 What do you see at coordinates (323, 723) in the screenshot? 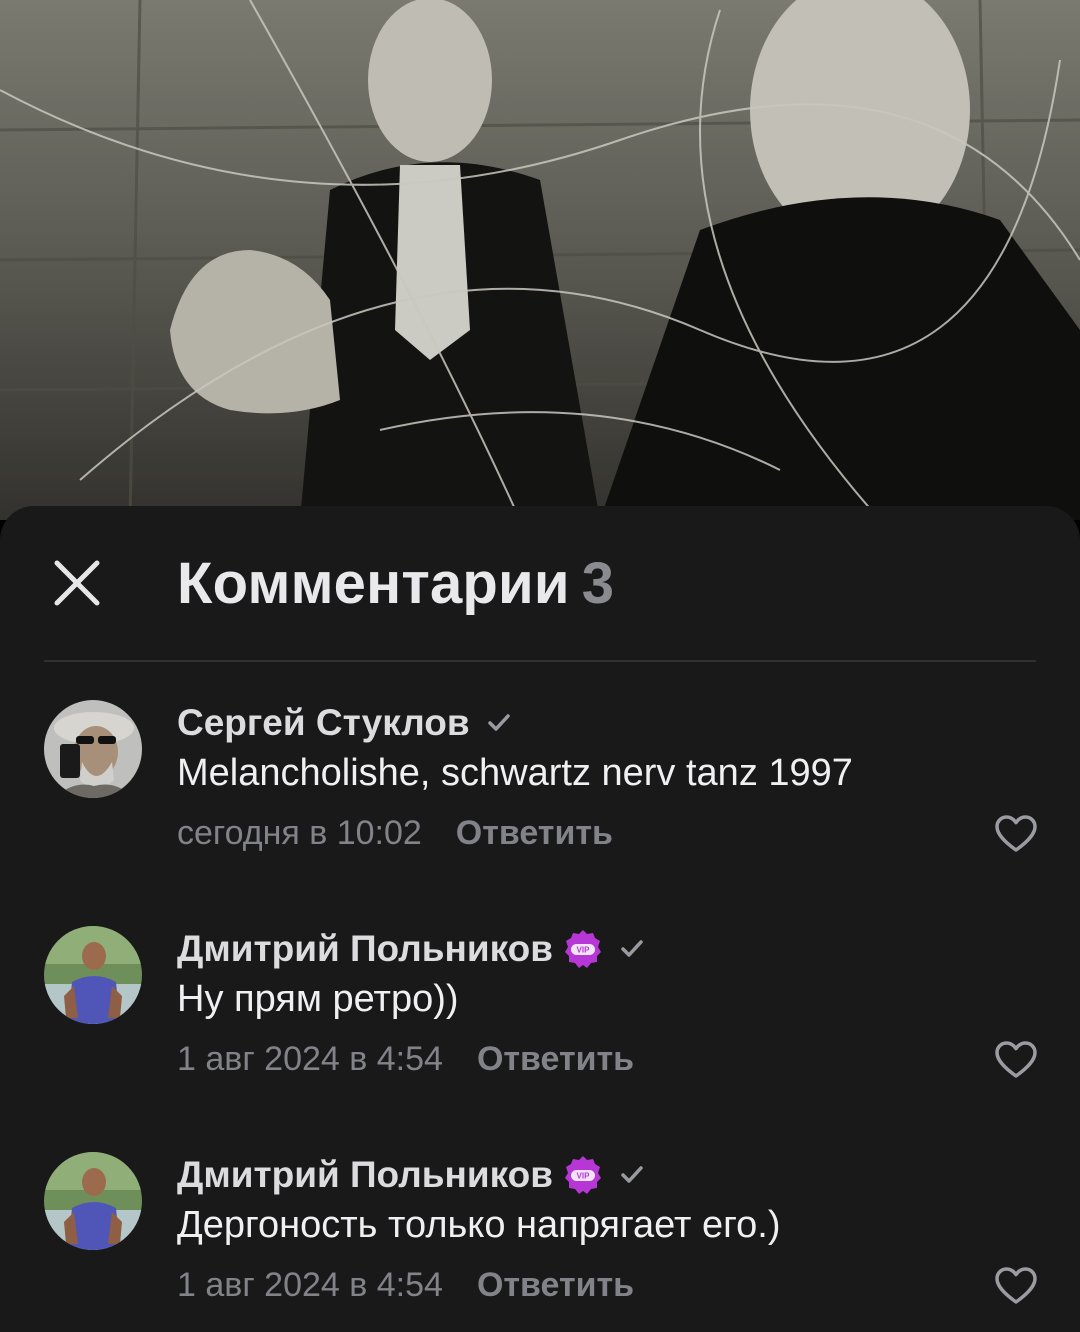
I see `comment-author: Сергей Стуклов` at bounding box center [323, 723].